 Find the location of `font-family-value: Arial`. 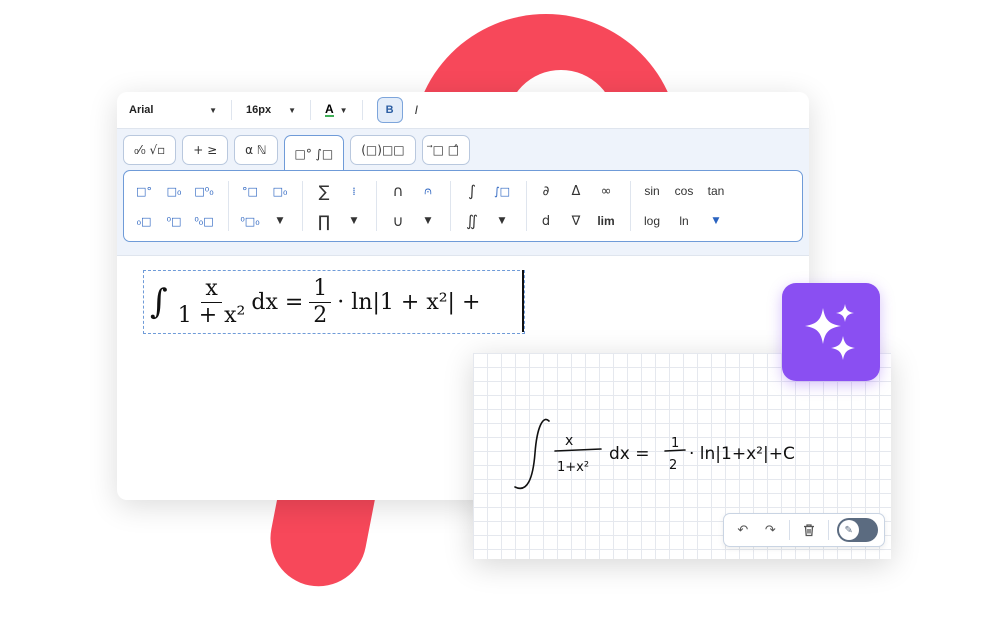

font-family-value: Arial is located at coordinates (141, 110).